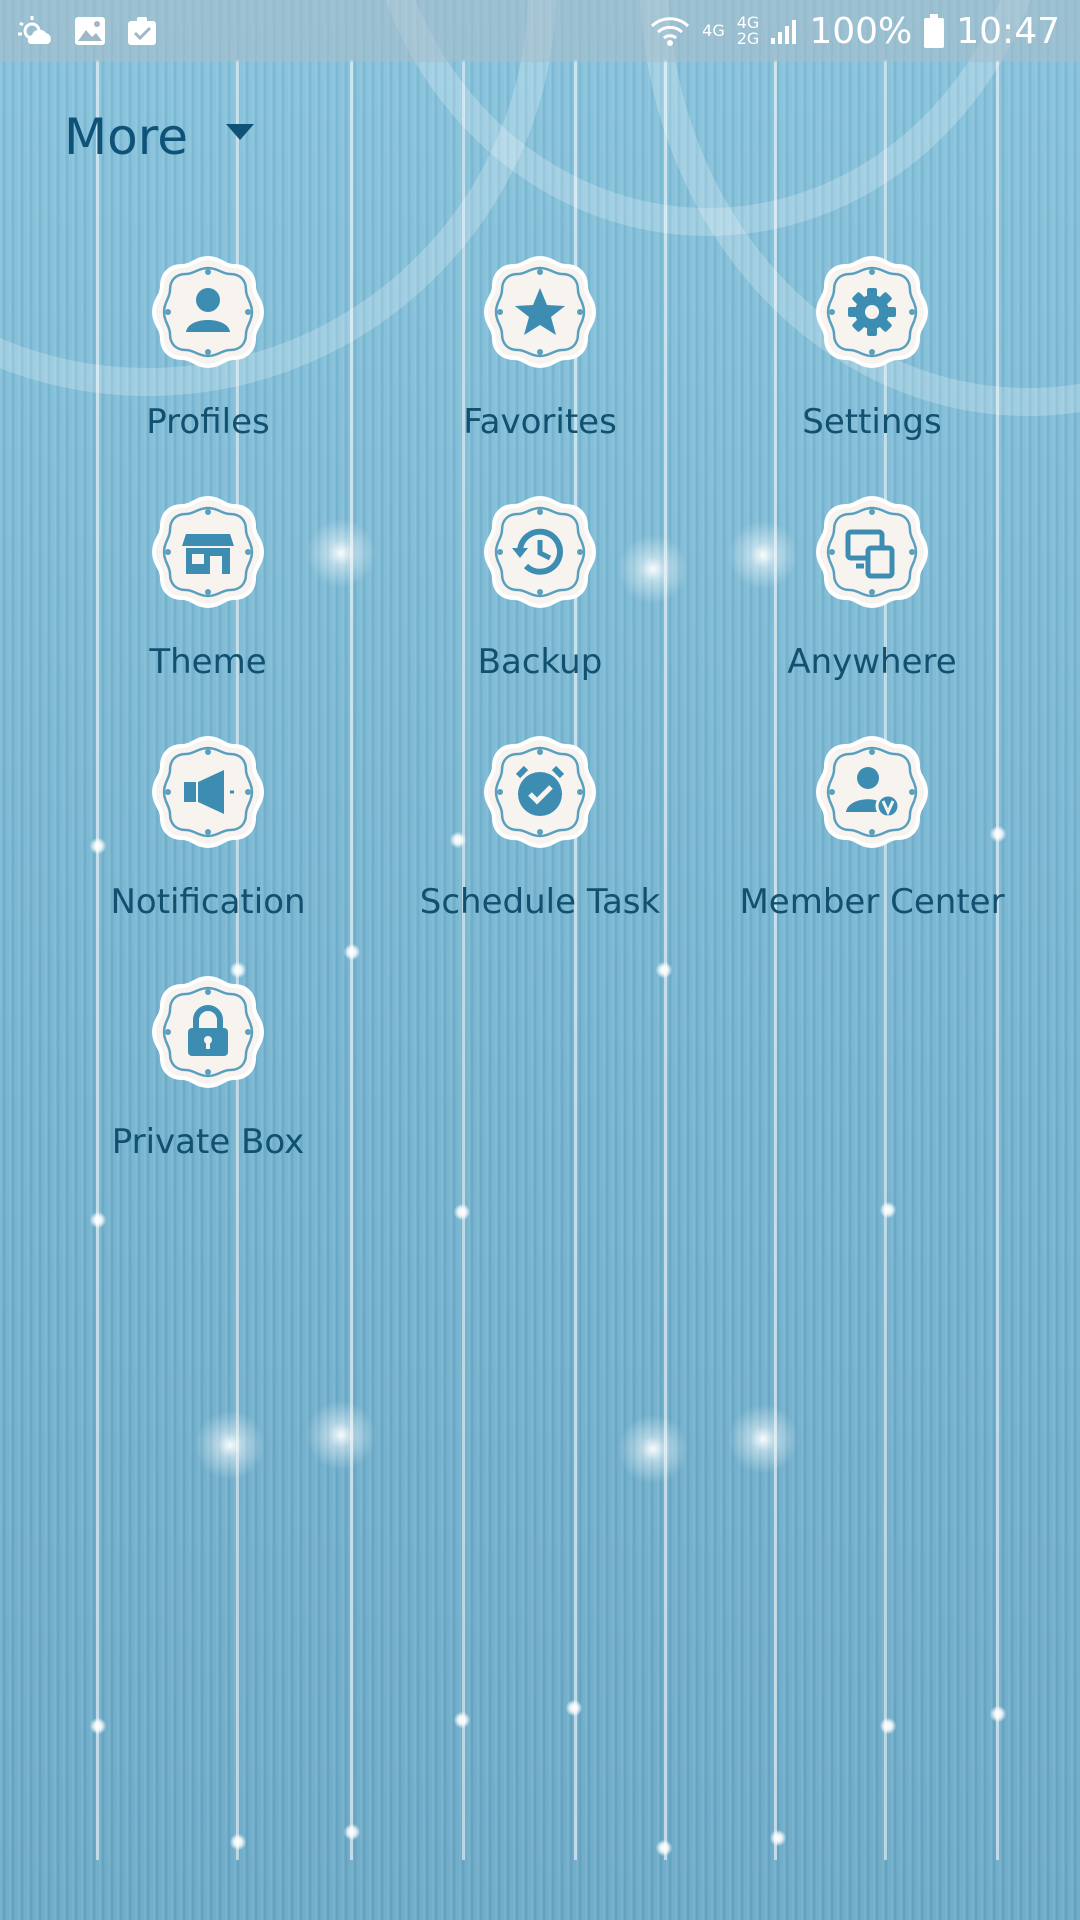 The image size is (1080, 1920). Describe the element at coordinates (872, 902) in the screenshot. I see `tile-label: Member Center` at that location.